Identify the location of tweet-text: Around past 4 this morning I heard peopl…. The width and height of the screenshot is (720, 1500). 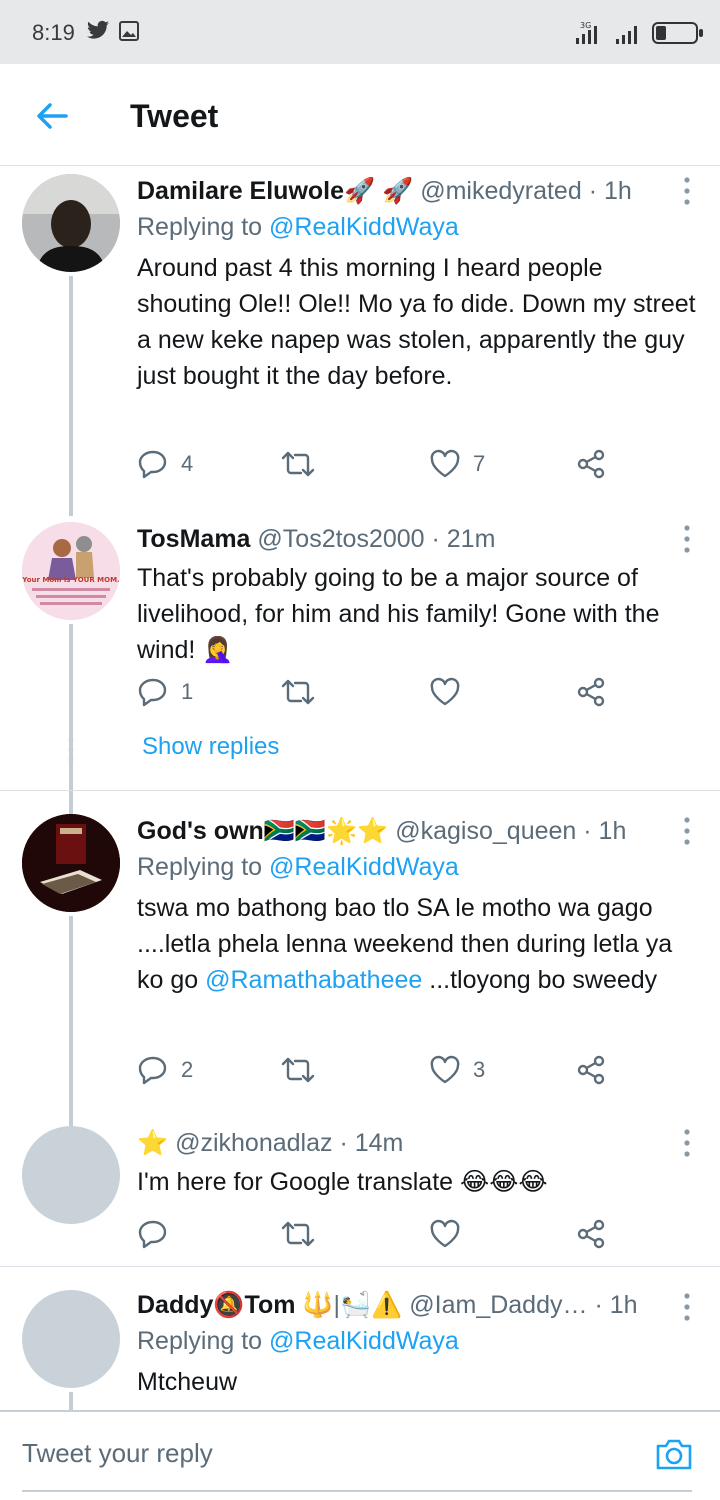
(416, 322).